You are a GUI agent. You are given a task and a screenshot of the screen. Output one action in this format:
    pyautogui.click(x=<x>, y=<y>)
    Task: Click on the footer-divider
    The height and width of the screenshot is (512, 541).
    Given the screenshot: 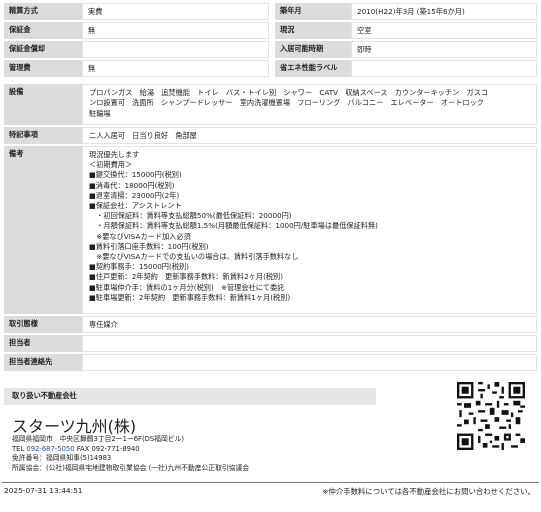 What is the action you would take?
    pyautogui.click(x=270, y=482)
    